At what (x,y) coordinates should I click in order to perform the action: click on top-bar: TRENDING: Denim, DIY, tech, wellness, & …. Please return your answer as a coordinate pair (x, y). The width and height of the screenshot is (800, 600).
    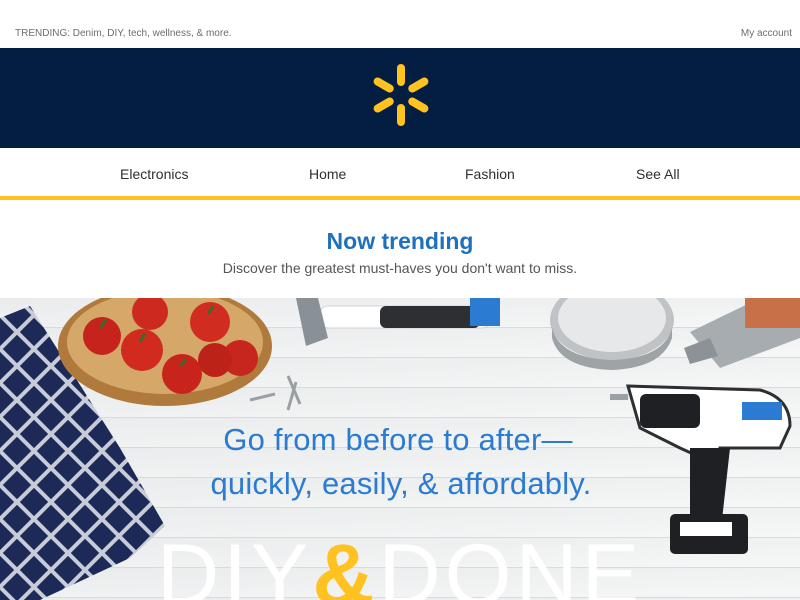
    Looking at the image, I should click on (400, 24).